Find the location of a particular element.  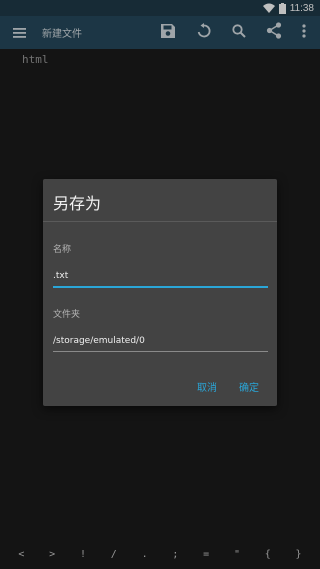

folder-label: 文件夹 is located at coordinates (67, 315).